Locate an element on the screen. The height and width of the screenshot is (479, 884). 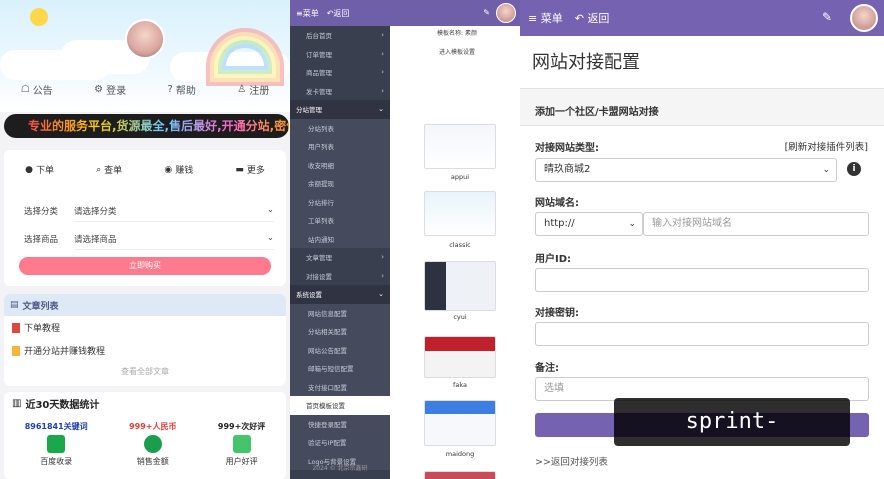
sidebar-item: 网站公告配置 is located at coordinates (340, 349).